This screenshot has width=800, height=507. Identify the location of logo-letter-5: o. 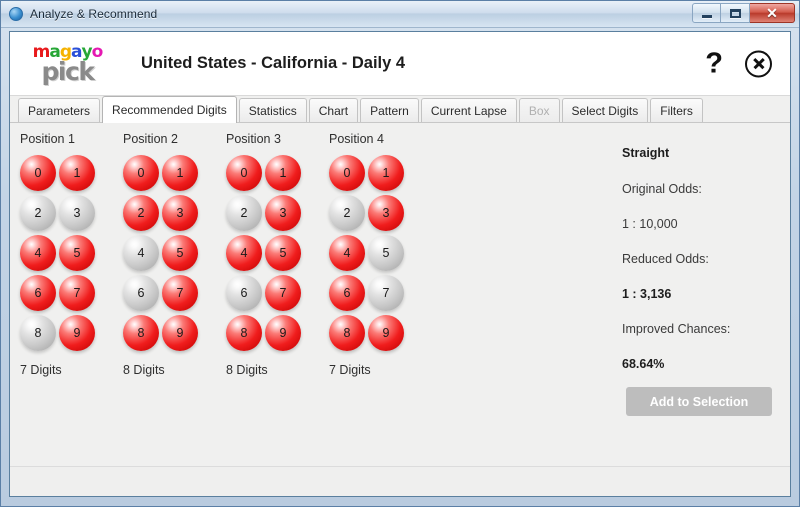
(97, 51).